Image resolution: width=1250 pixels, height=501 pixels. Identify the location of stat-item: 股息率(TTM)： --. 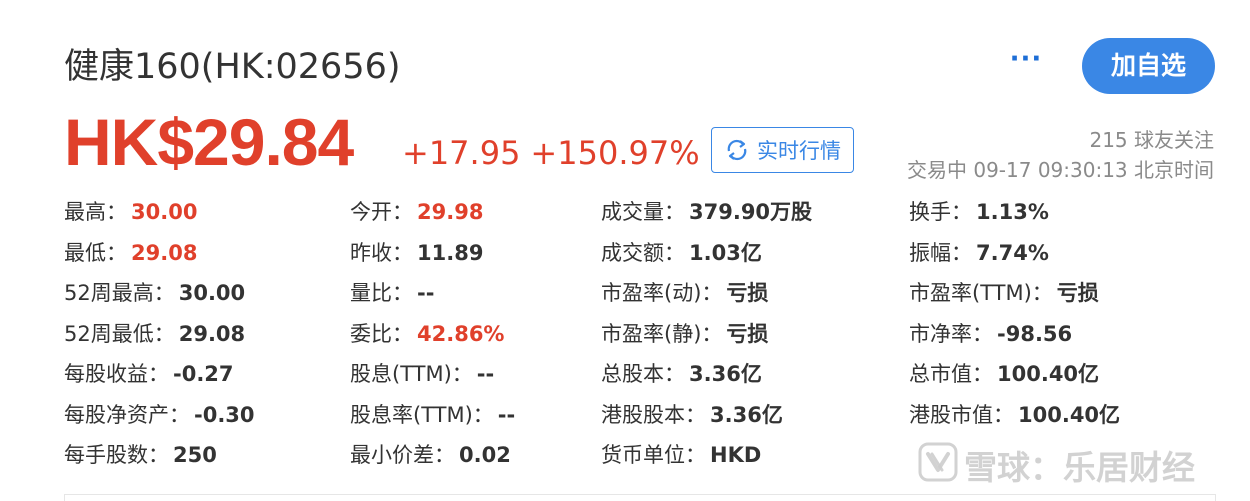
(432, 415).